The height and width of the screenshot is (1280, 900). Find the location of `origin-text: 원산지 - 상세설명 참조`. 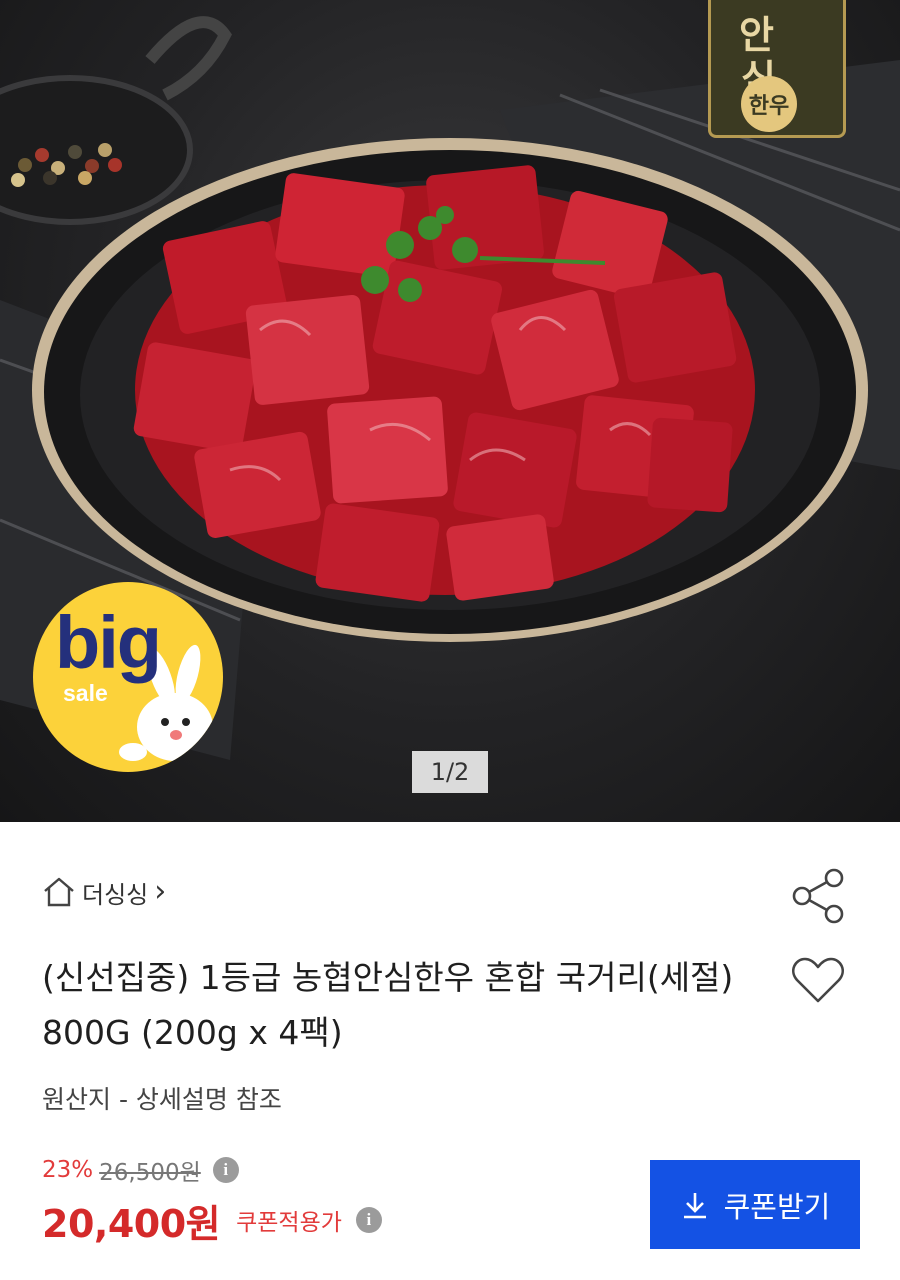

origin-text: 원산지 - 상세설명 참조 is located at coordinates (162, 1099).